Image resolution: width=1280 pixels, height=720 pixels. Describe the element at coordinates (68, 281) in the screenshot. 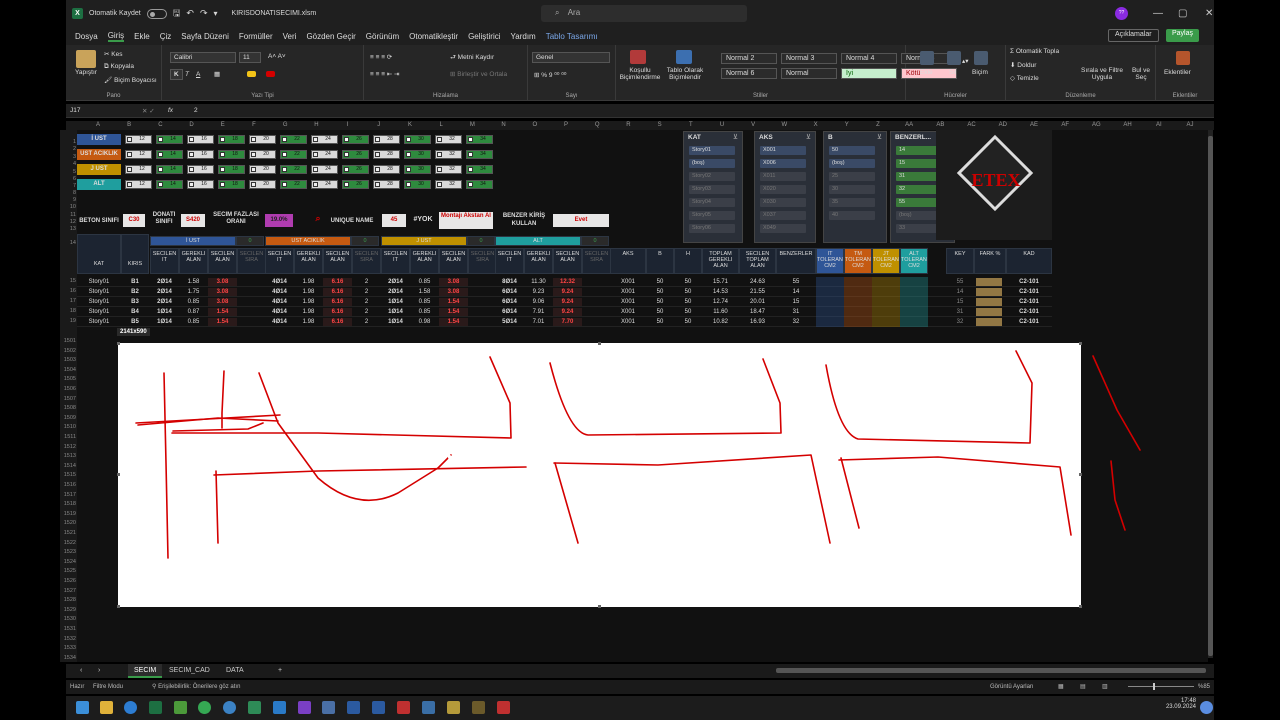

I see `row-header: 15` at that location.